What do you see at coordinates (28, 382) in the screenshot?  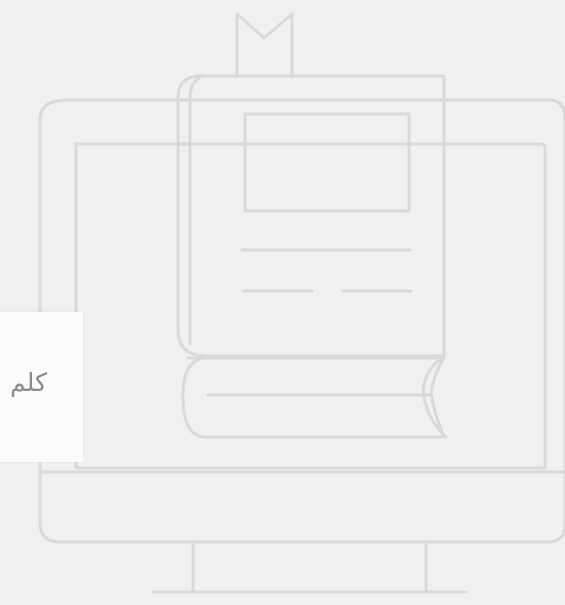 I see `search-text: كلم` at bounding box center [28, 382].